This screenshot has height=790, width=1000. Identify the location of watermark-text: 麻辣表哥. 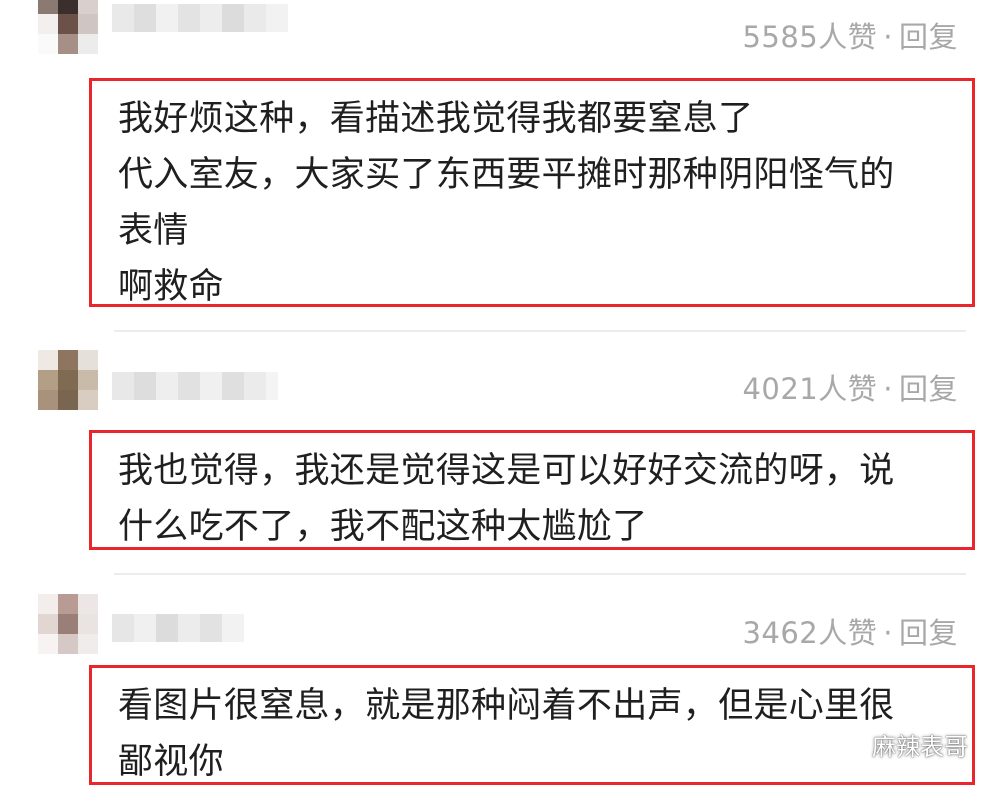
(920, 747).